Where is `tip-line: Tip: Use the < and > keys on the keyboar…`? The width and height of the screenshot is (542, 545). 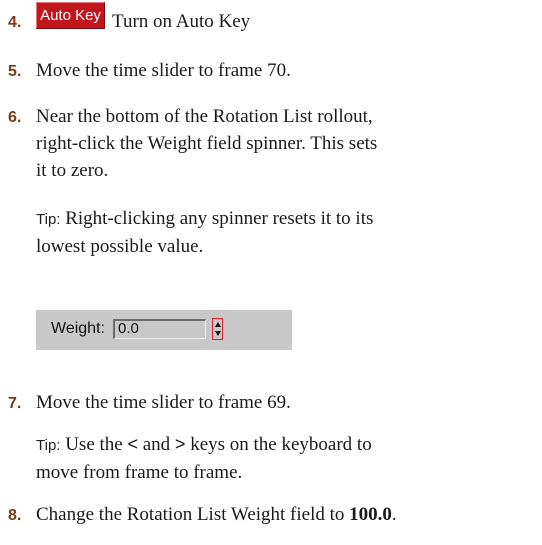
tip-line: Tip: Use the < and > keys on the keyboar… is located at coordinates (286, 445).